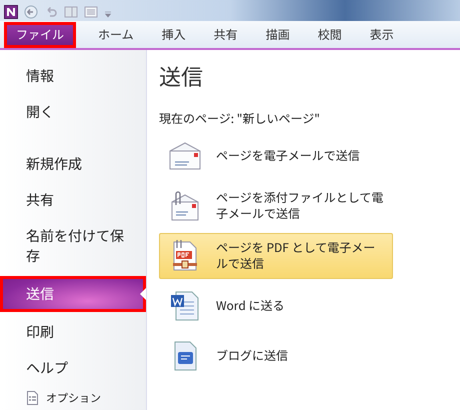 The width and height of the screenshot is (460, 410). I want to click on sidebar-item: 共有, so click(73, 200).